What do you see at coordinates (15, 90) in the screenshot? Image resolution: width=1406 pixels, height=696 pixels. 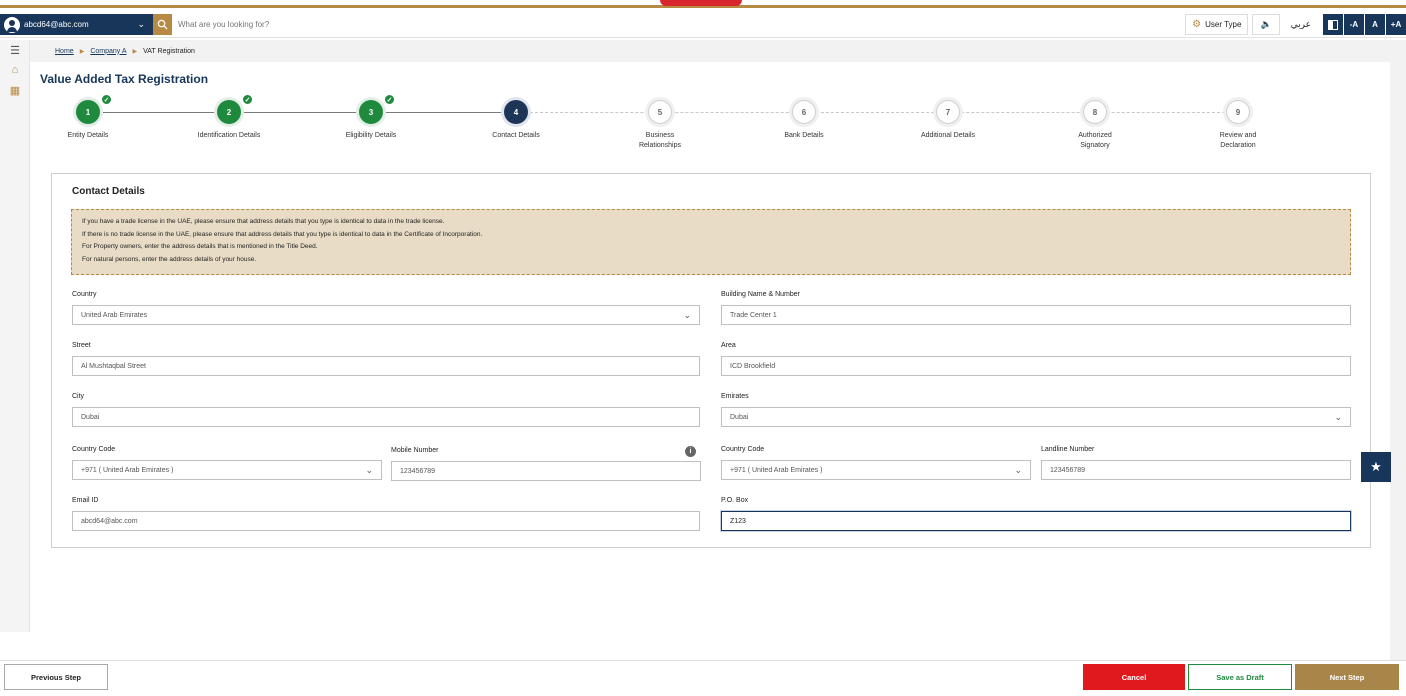 I see `apps-grid-icon: ▦` at bounding box center [15, 90].